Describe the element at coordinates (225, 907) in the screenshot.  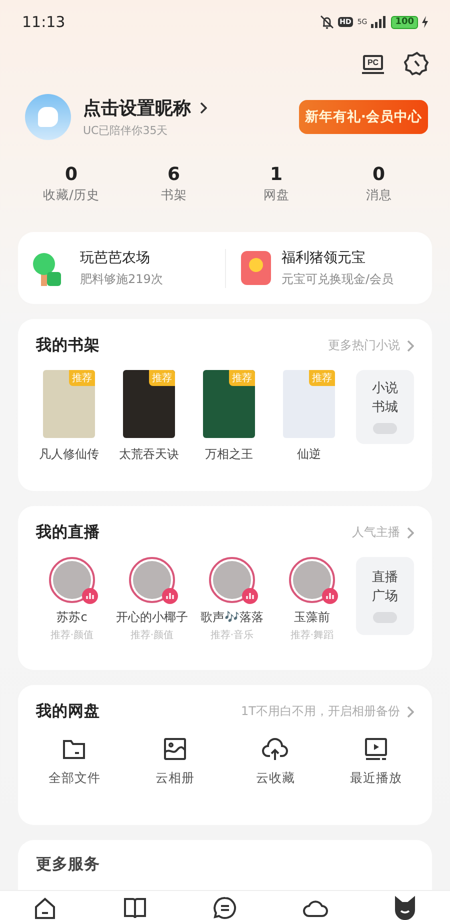
I see `chat-icon` at that location.